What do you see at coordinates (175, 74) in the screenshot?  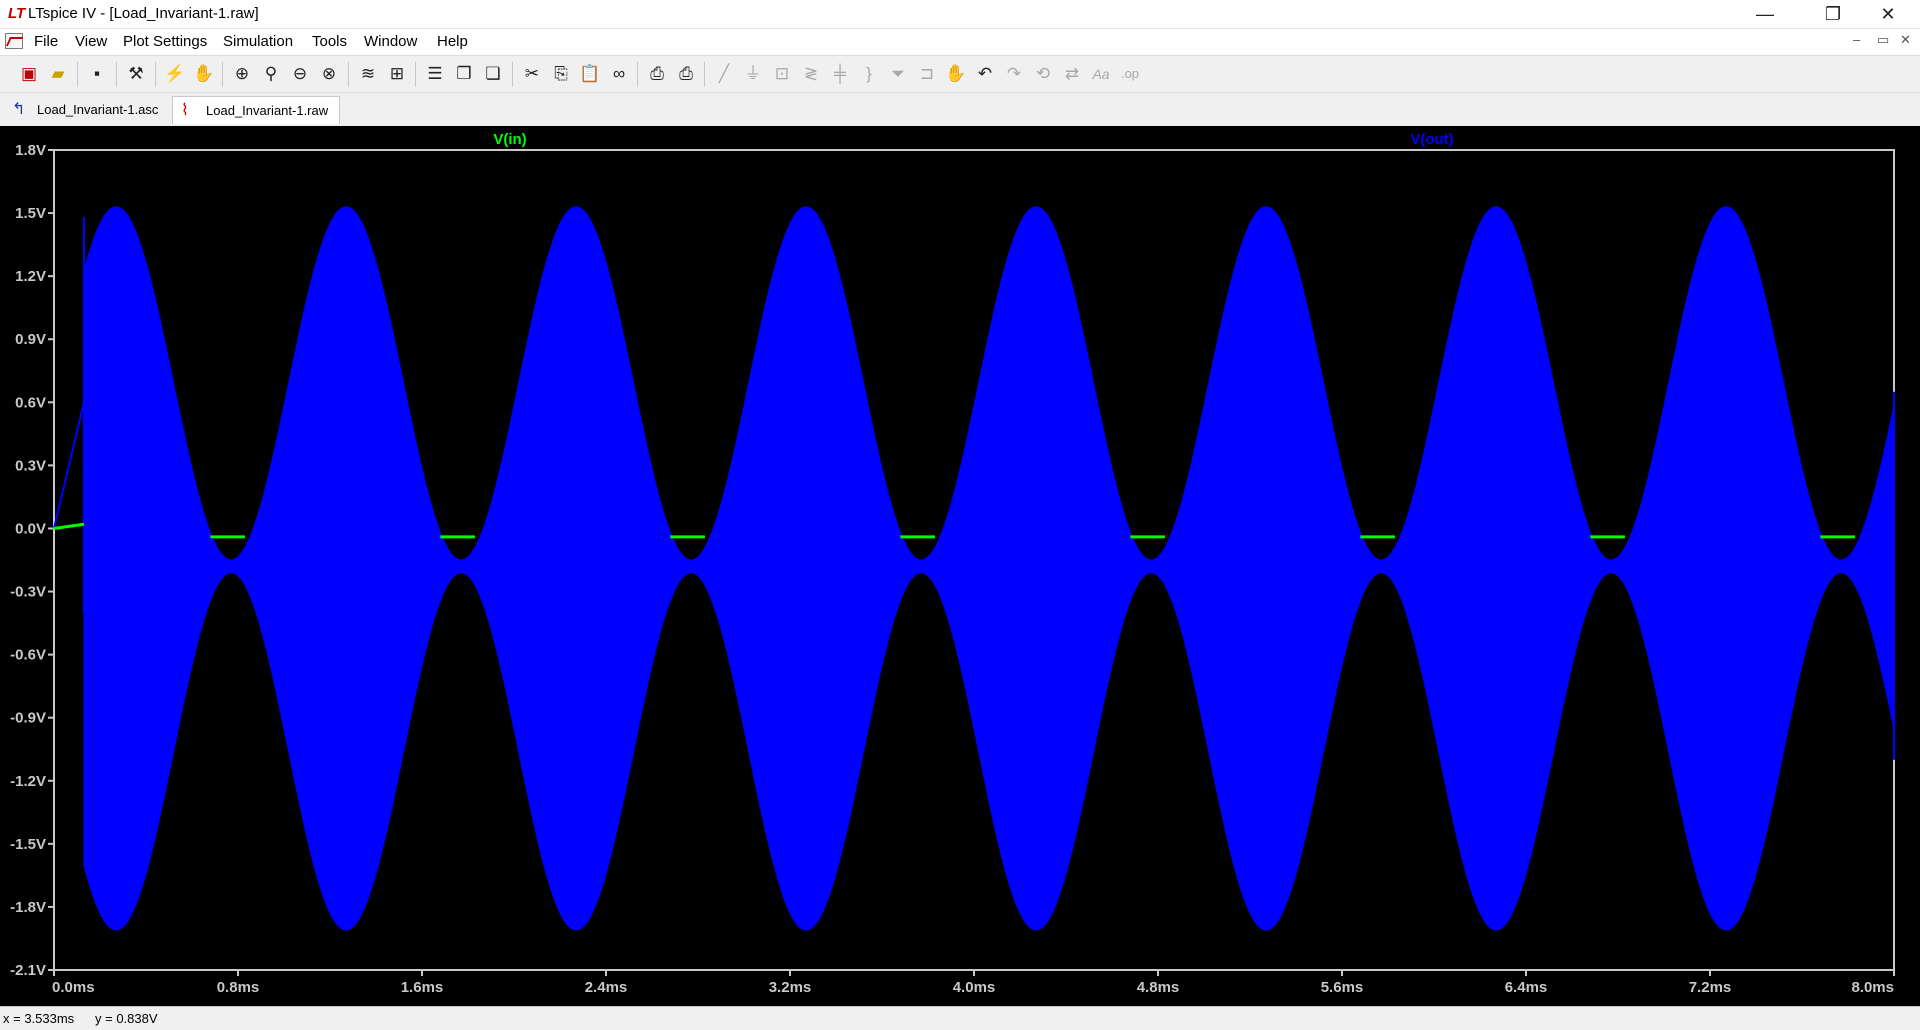 I see `run-simulation-icon: ⚡` at bounding box center [175, 74].